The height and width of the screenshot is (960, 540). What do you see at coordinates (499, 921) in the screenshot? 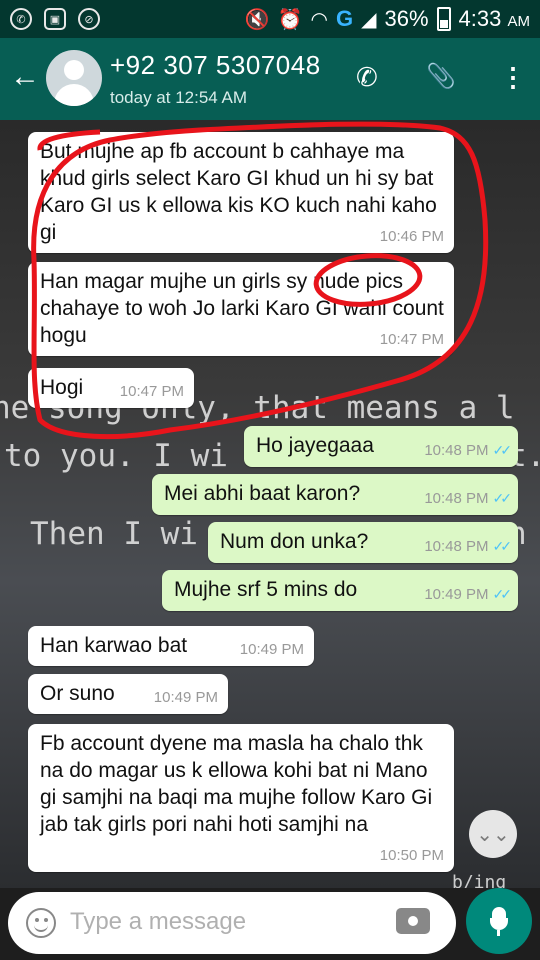
I see `mic-button` at bounding box center [499, 921].